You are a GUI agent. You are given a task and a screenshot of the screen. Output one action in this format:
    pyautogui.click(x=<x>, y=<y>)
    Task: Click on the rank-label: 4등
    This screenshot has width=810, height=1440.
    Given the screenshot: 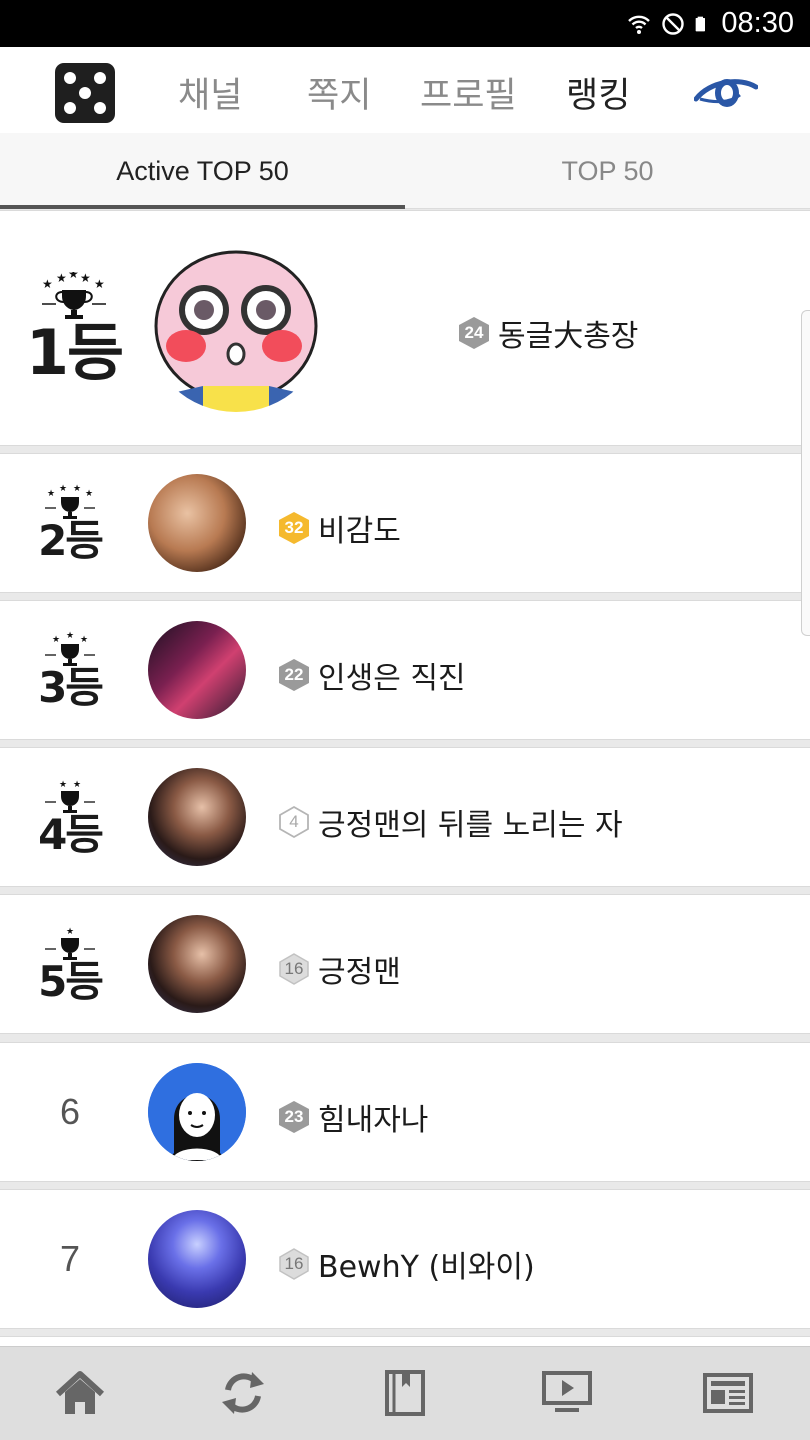 What is the action you would take?
    pyautogui.click(x=71, y=834)
    